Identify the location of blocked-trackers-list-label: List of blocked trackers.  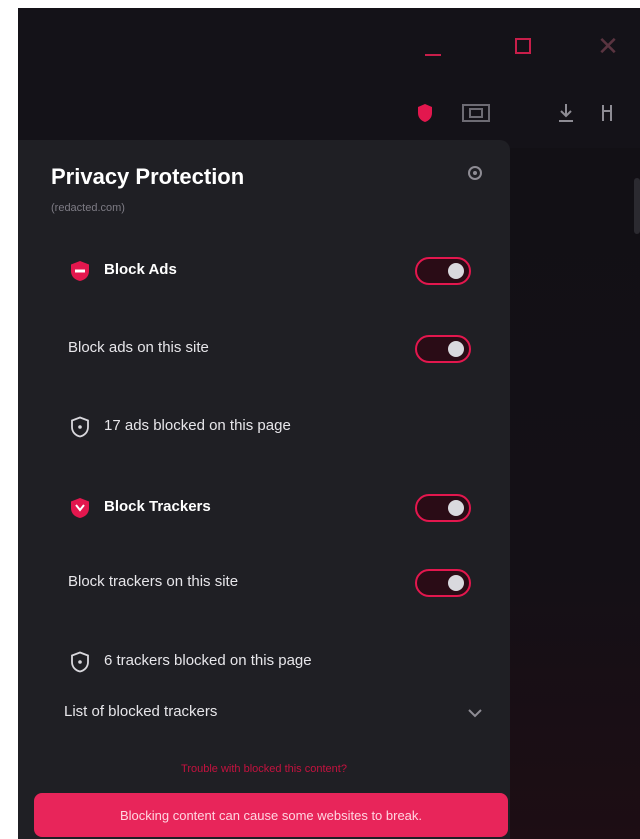
(141, 711).